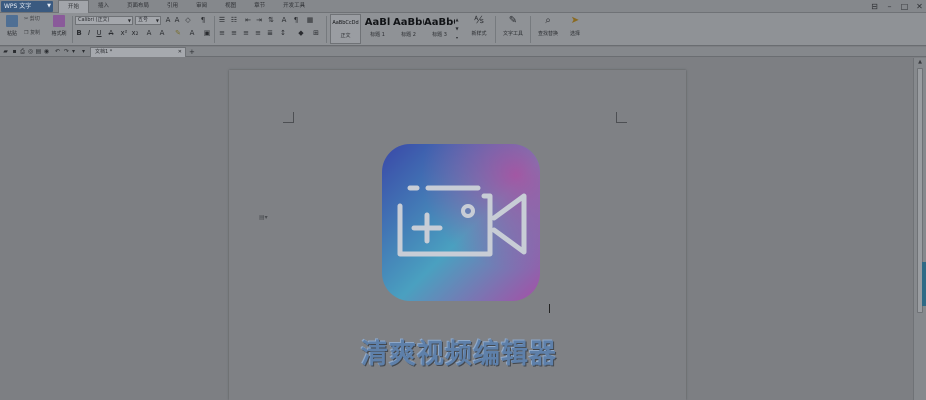 The image size is (926, 400). I want to click on search-icon: ⌕, so click(548, 20).